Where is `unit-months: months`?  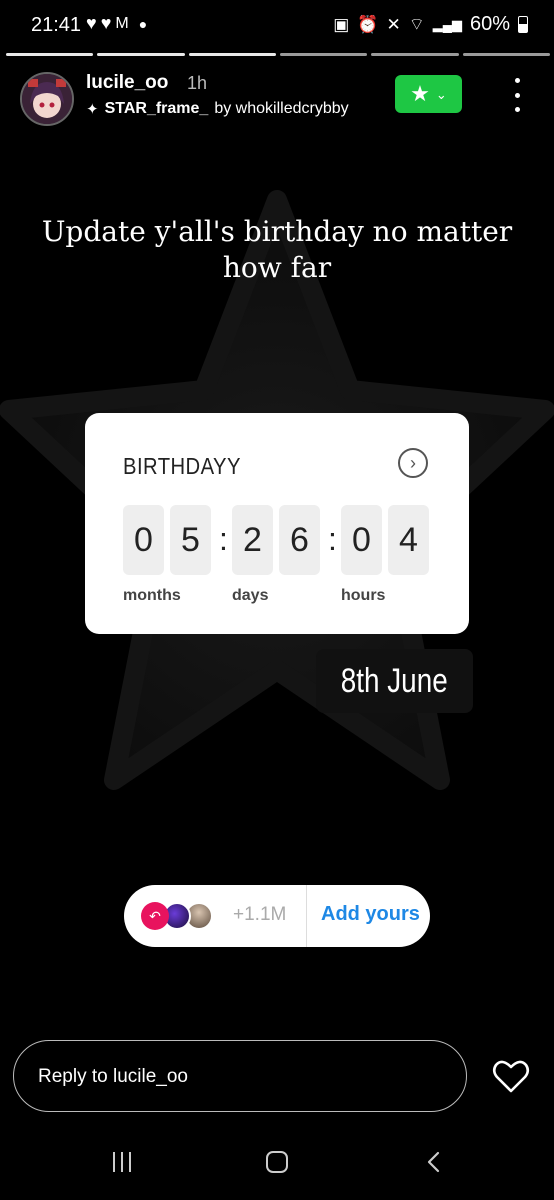
unit-months: months is located at coordinates (152, 595).